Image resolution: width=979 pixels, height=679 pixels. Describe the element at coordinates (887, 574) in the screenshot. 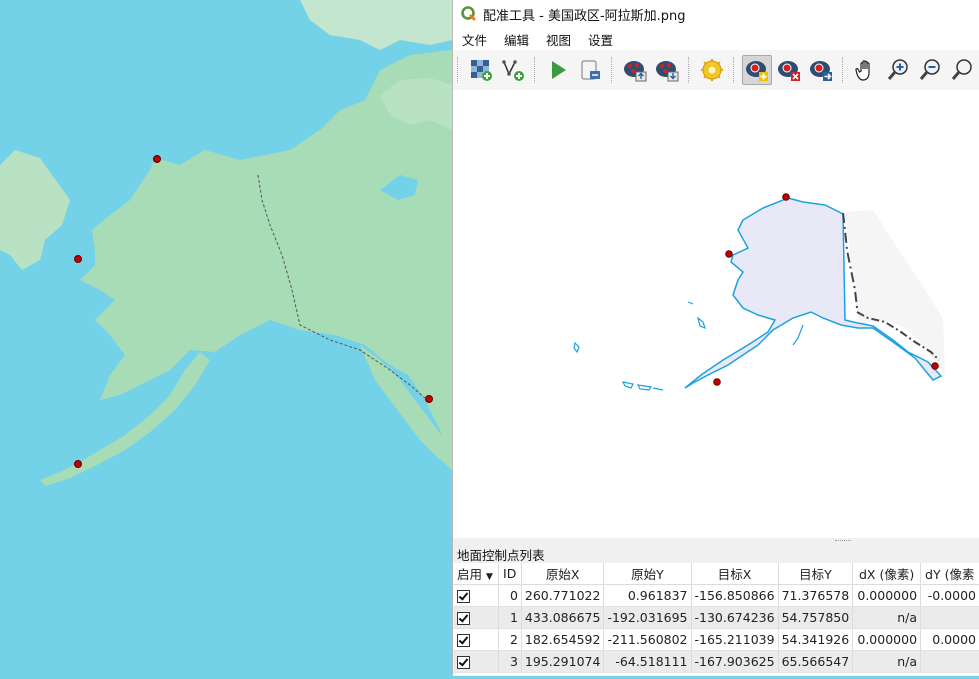

I see `column-header-dx: dX (像素)` at that location.